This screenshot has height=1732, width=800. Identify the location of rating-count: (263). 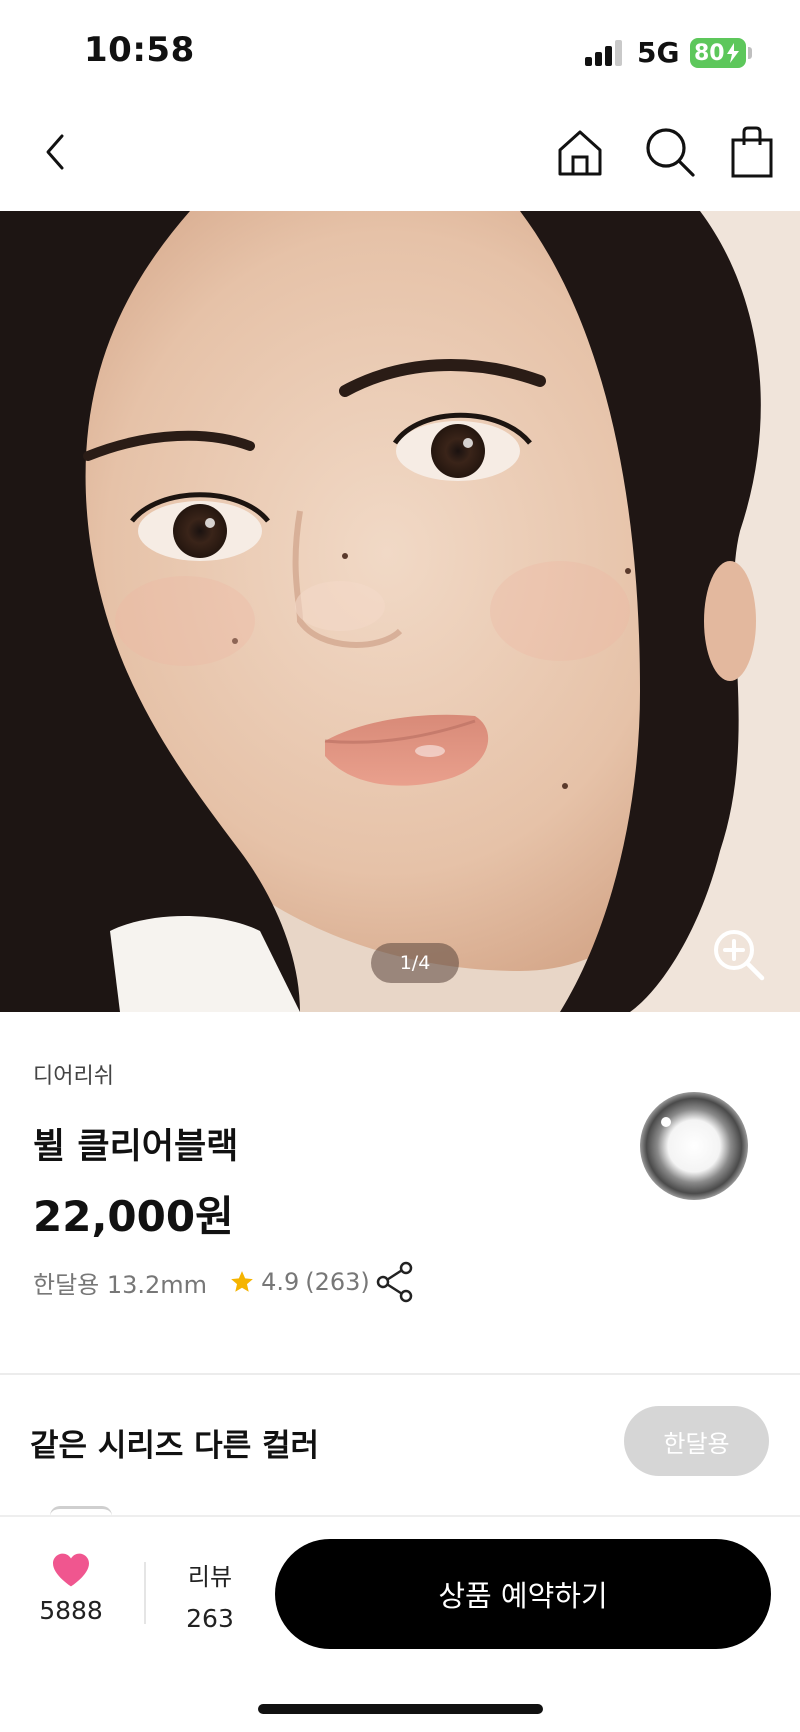
(337, 1282).